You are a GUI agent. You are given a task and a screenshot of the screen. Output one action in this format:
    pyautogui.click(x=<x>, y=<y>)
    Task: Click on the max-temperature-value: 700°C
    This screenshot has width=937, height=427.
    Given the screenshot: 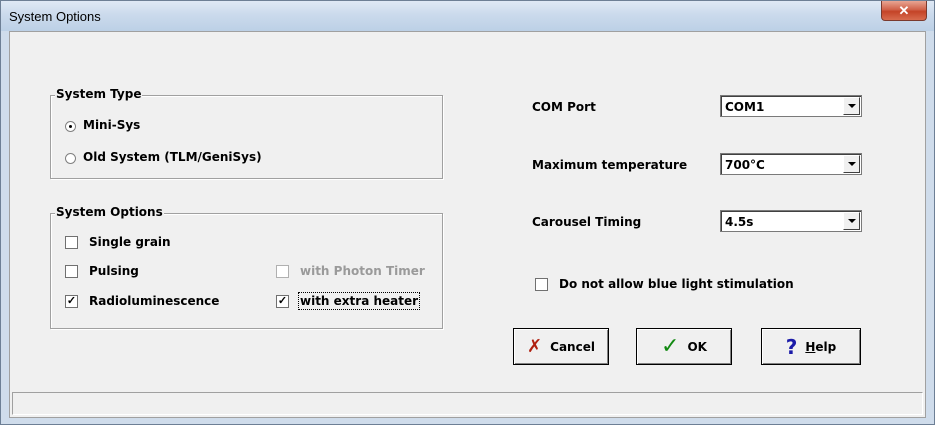 What is the action you would take?
    pyautogui.click(x=745, y=165)
    